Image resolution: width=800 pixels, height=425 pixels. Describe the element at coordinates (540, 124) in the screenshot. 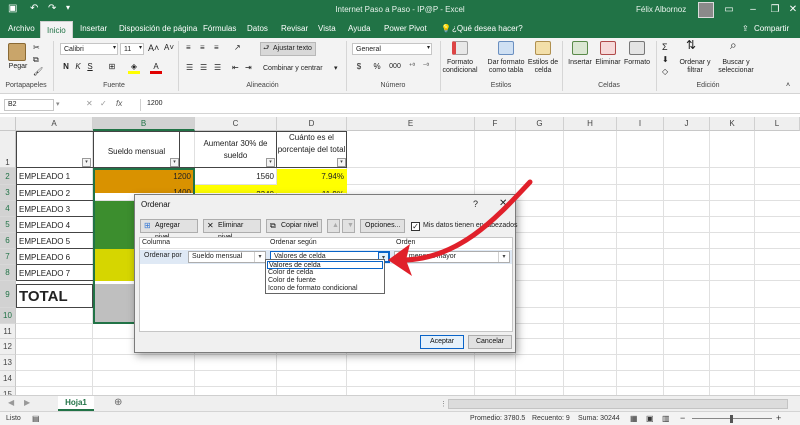

I see `column-header-g: G` at that location.